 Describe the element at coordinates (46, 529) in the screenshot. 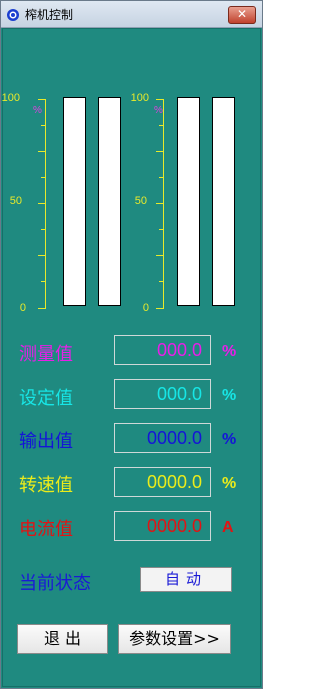

I see `reading-label-current: 电流值` at that location.